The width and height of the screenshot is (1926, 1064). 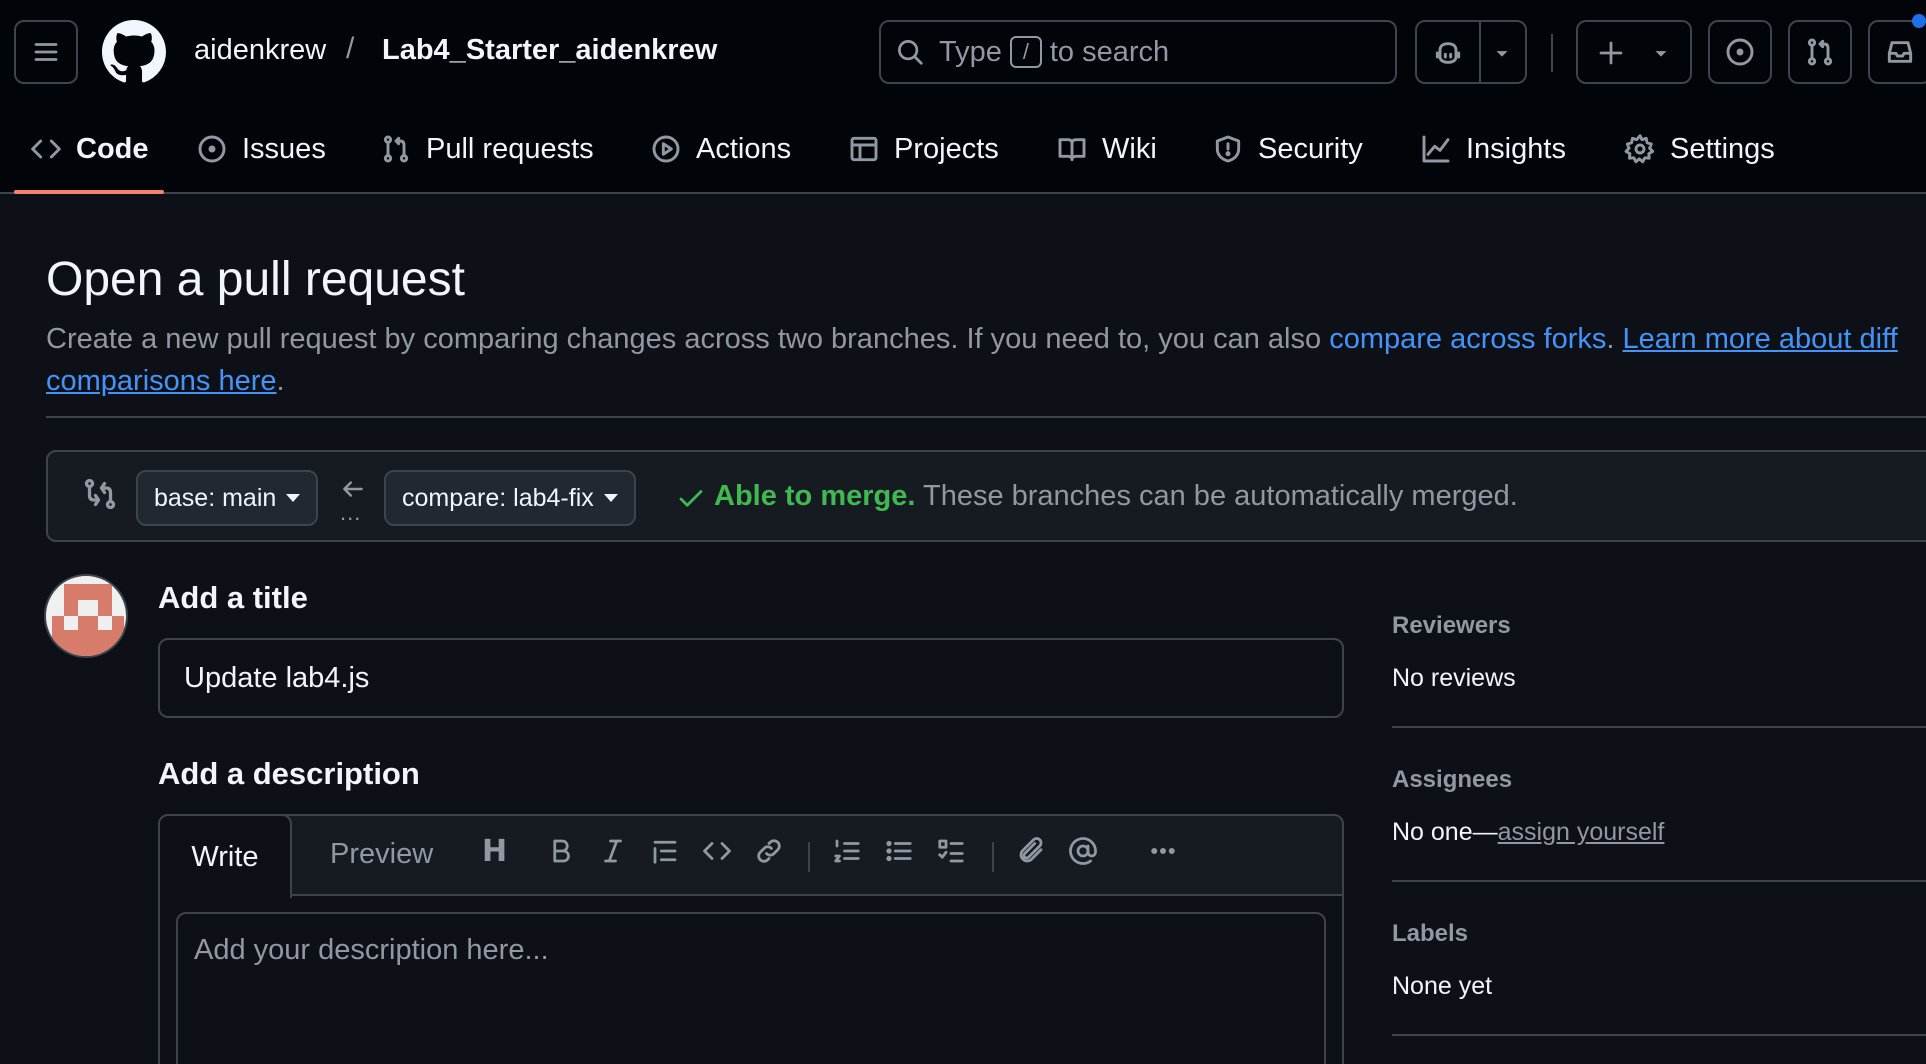 What do you see at coordinates (498, 497) in the screenshot?
I see `compare-branch-label: compare: lab4-fix` at bounding box center [498, 497].